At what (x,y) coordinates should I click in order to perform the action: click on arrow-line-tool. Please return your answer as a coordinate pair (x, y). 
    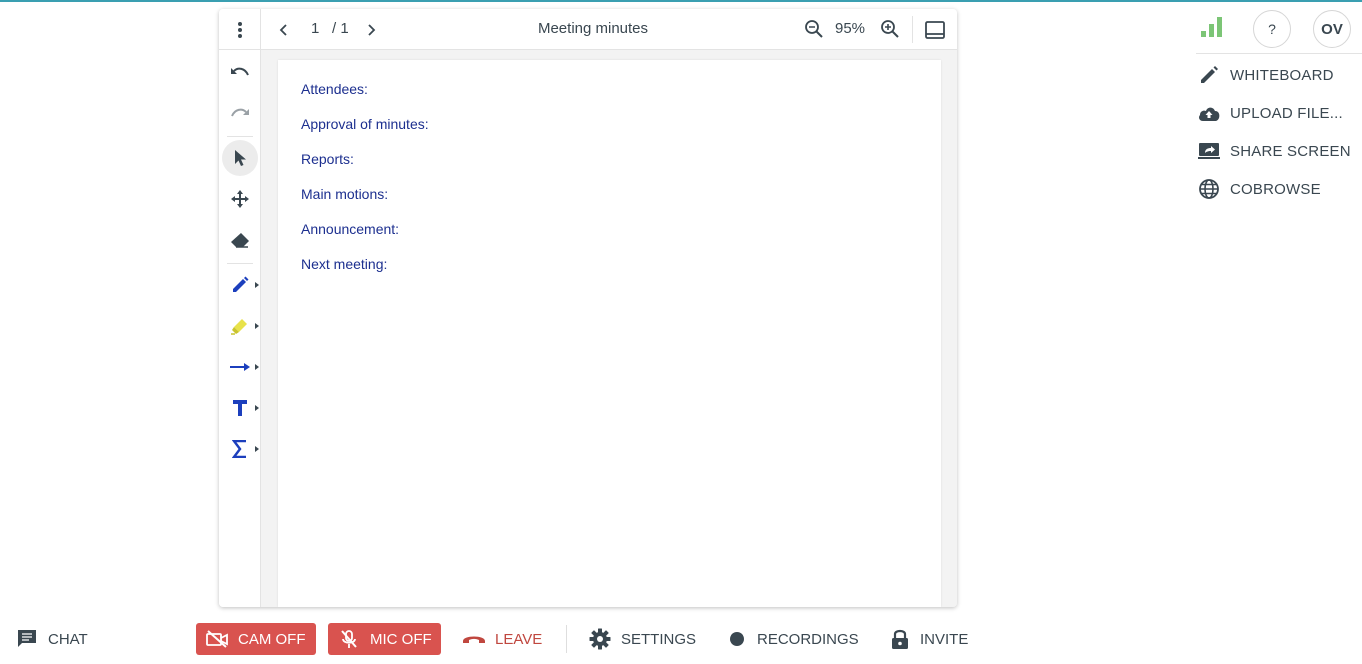
    Looking at the image, I should click on (240, 367).